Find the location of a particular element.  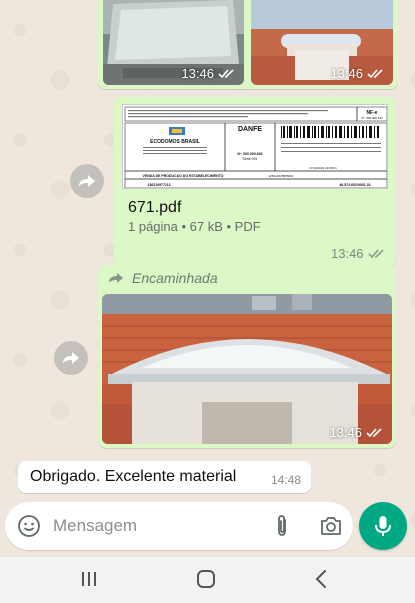

document-file-name: 671.pdf is located at coordinates (154, 208).